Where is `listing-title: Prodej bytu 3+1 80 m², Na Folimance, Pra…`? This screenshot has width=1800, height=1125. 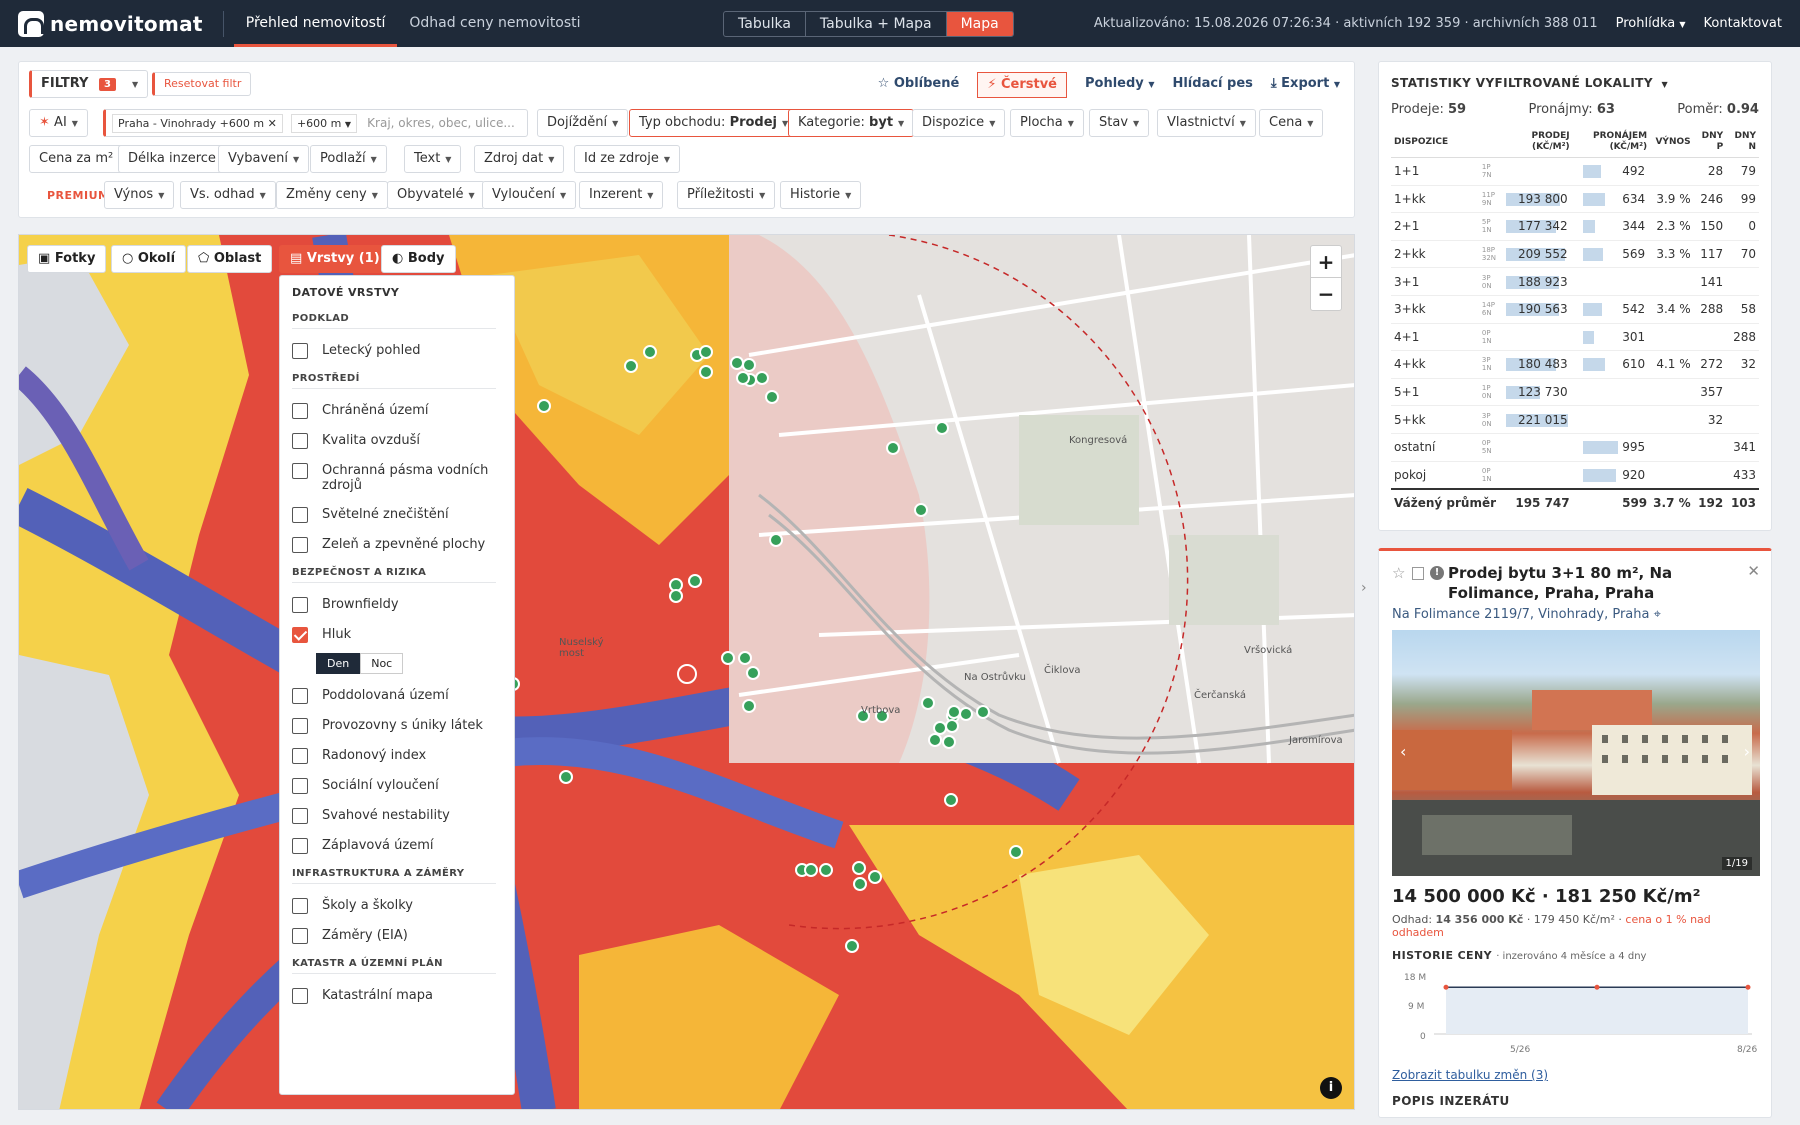 listing-title: Prodej bytu 3+1 80 m², Na Folimance, Pra… is located at coordinates (1560, 583).